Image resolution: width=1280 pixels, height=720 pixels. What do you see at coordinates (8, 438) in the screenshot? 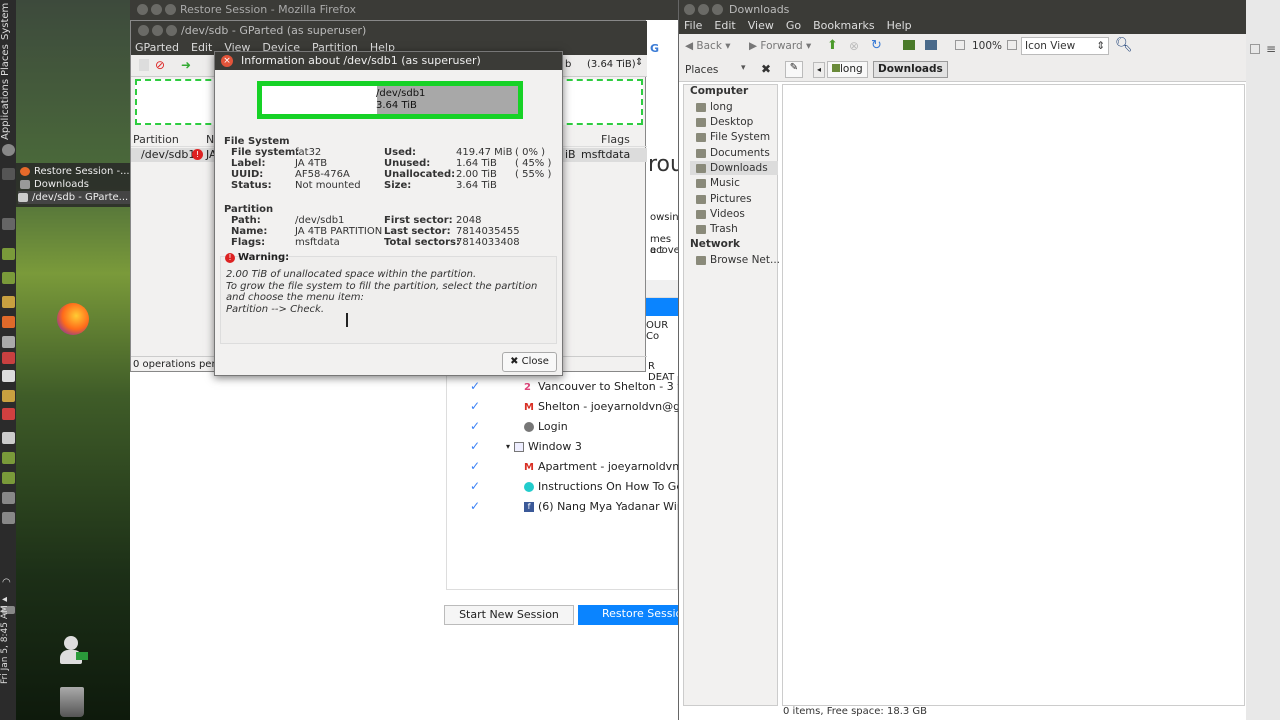
I see `drive-icon` at bounding box center [8, 438].